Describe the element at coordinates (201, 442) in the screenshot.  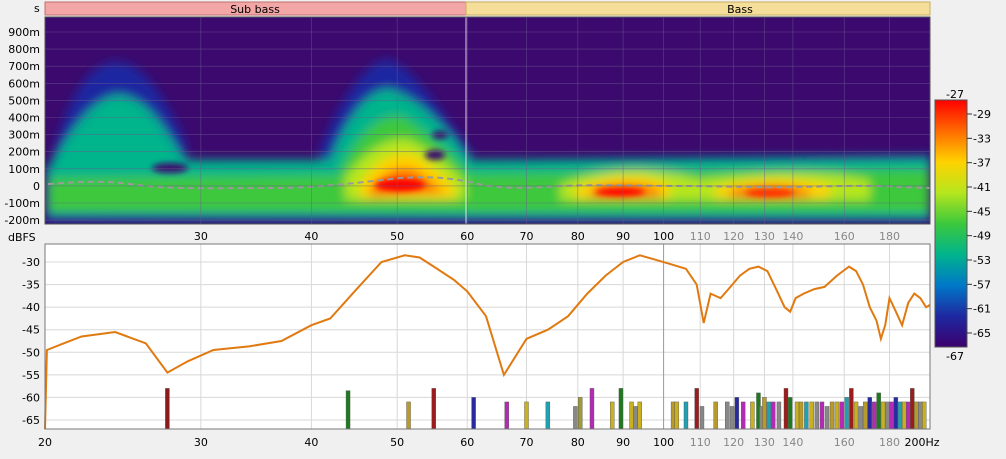
I see `plot-x-tick-label: 30` at that location.